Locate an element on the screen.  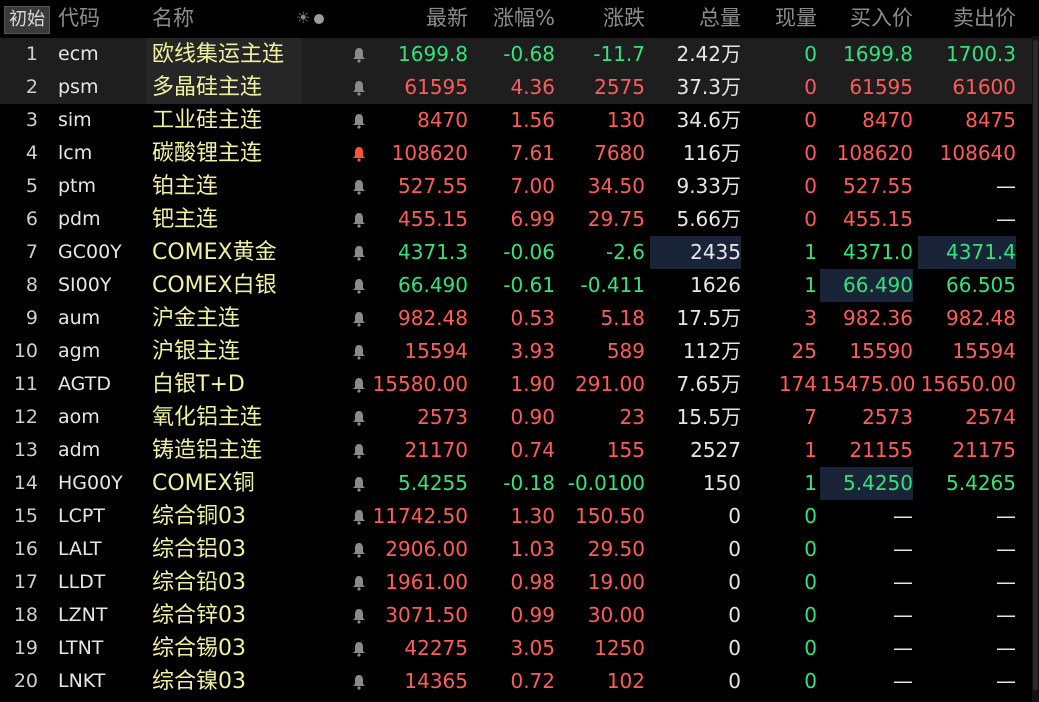
table-row: 13 adm 铸造铝主连 21170 0.74 155 2527 1 21155 21175 is located at coordinates (519, 450).